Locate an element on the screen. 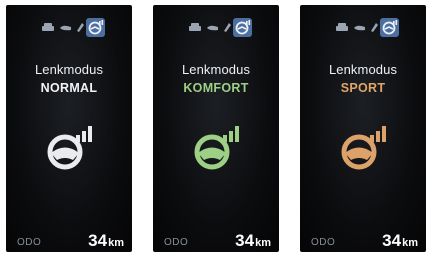  mode-value: NORMAL is located at coordinates (69, 88).